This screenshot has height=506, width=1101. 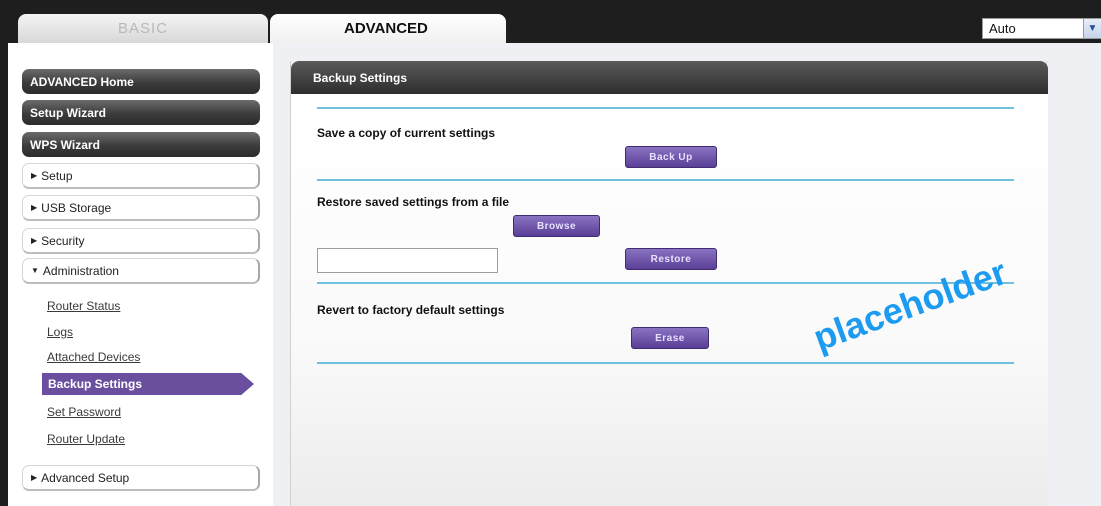 I want to click on tab-advanced: ADVANCED, so click(x=388, y=28).